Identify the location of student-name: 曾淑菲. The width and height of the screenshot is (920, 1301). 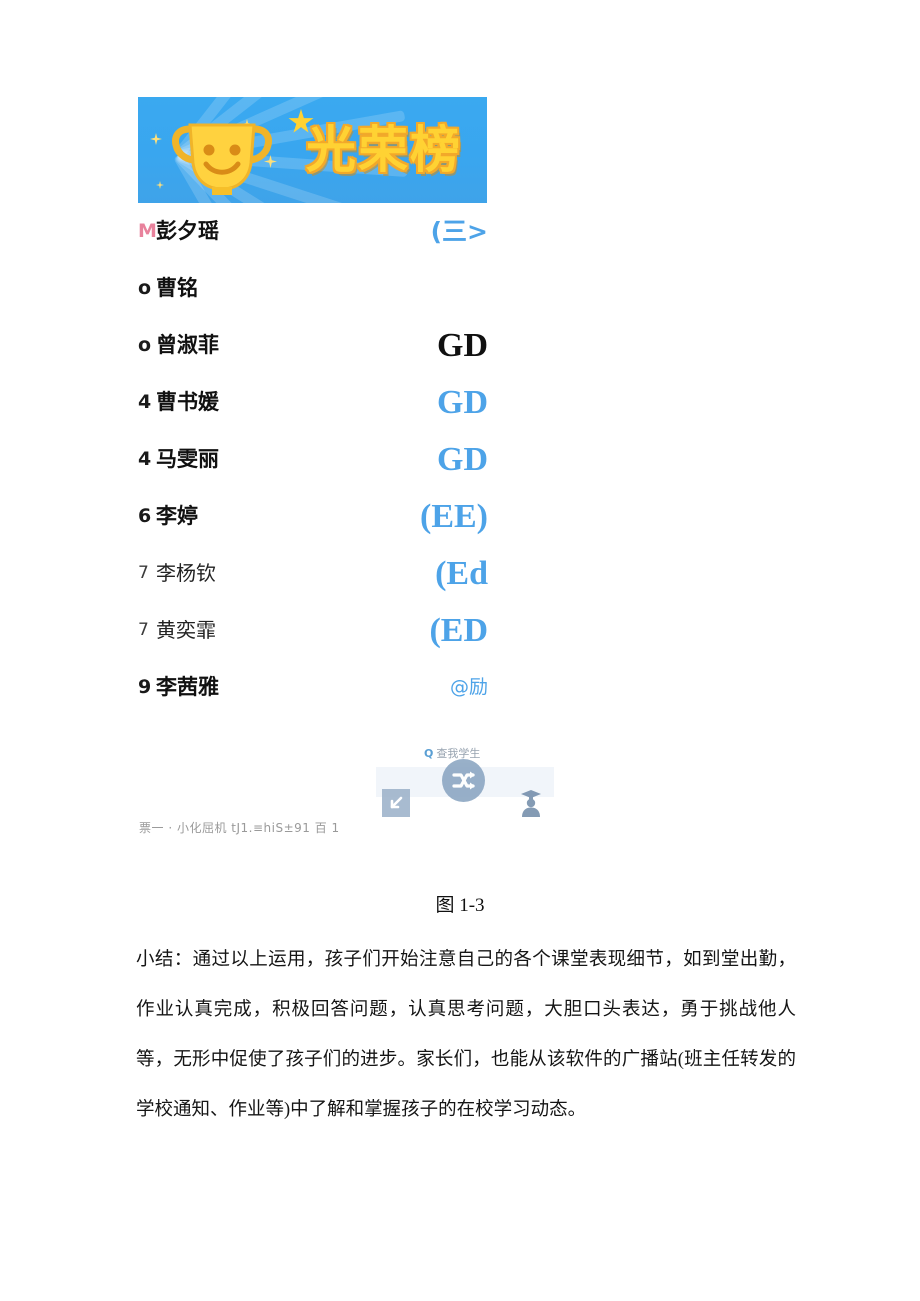
(187, 345).